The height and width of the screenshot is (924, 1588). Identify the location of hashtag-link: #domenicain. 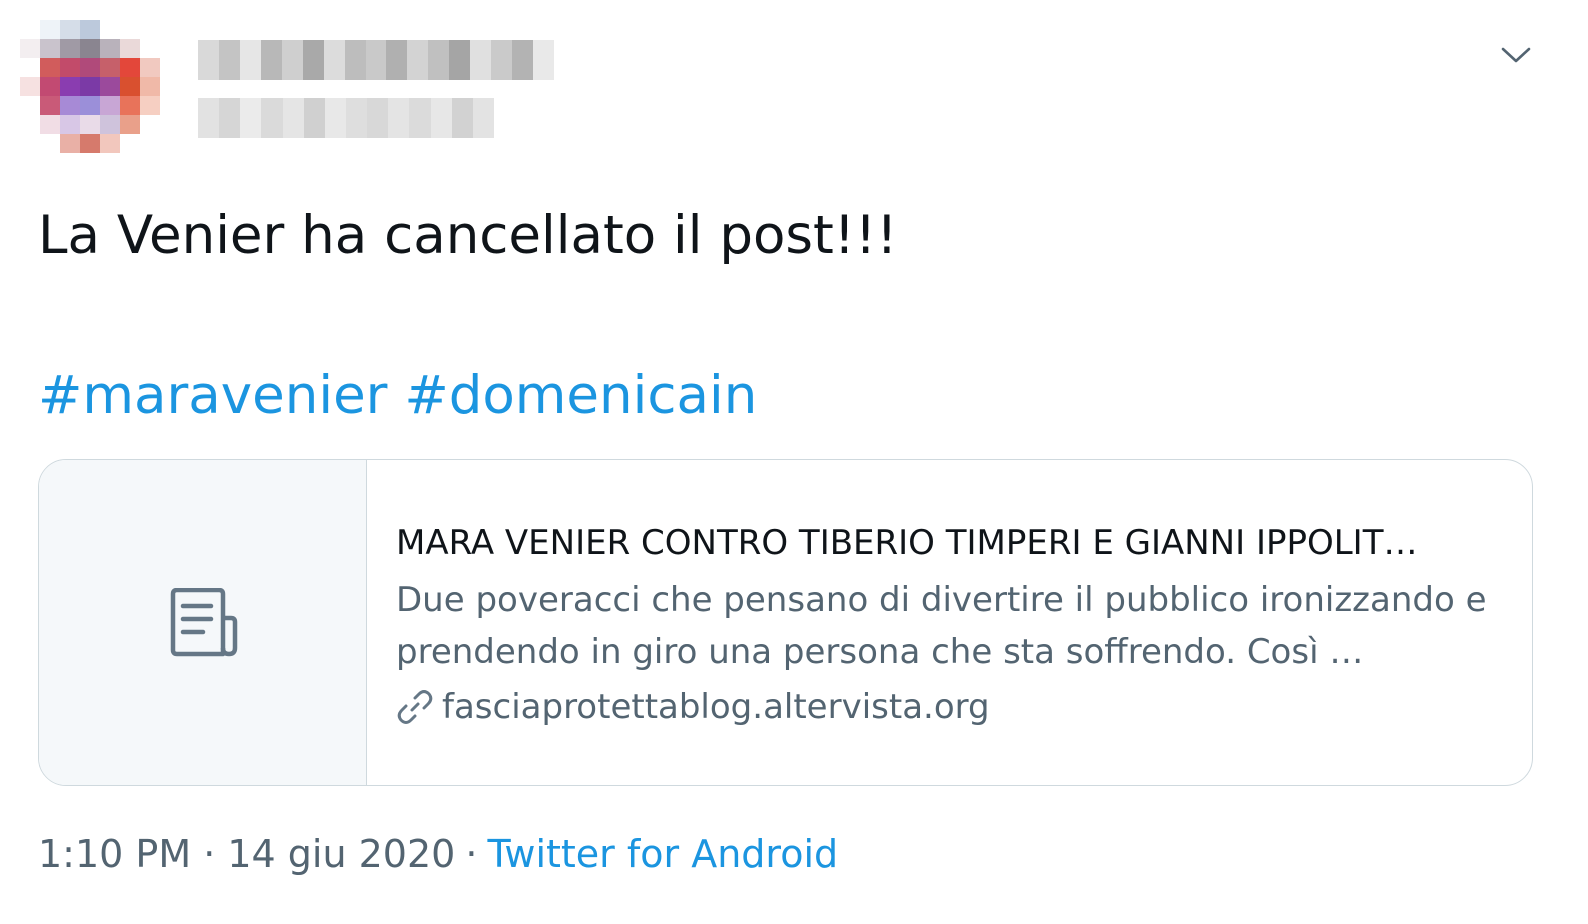
(580, 395).